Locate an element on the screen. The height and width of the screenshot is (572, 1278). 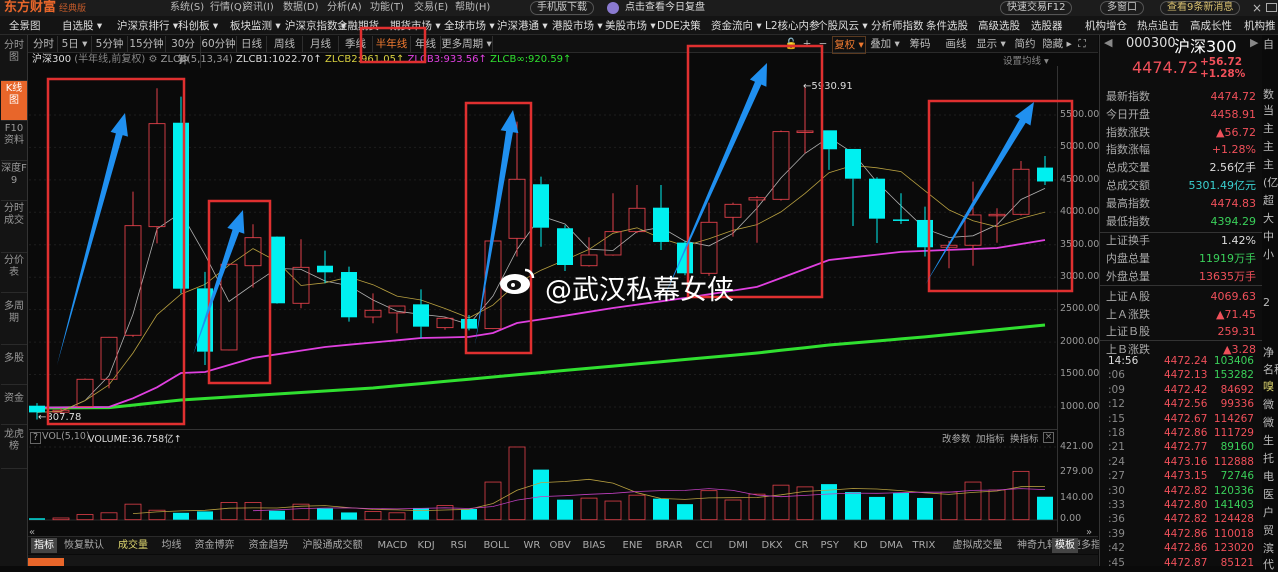
indicator-tab: BOLL is located at coordinates (497, 545).